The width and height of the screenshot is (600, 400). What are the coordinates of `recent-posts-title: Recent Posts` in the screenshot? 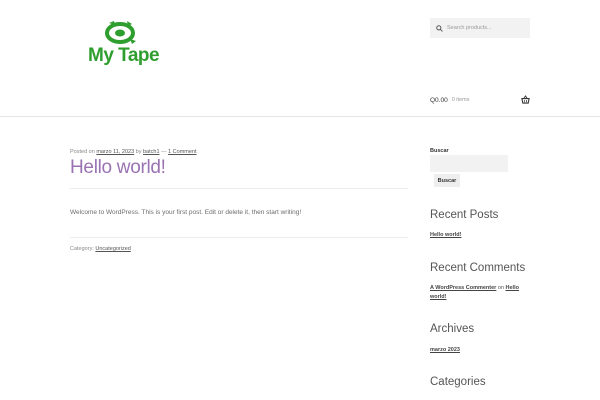 It's located at (464, 215).